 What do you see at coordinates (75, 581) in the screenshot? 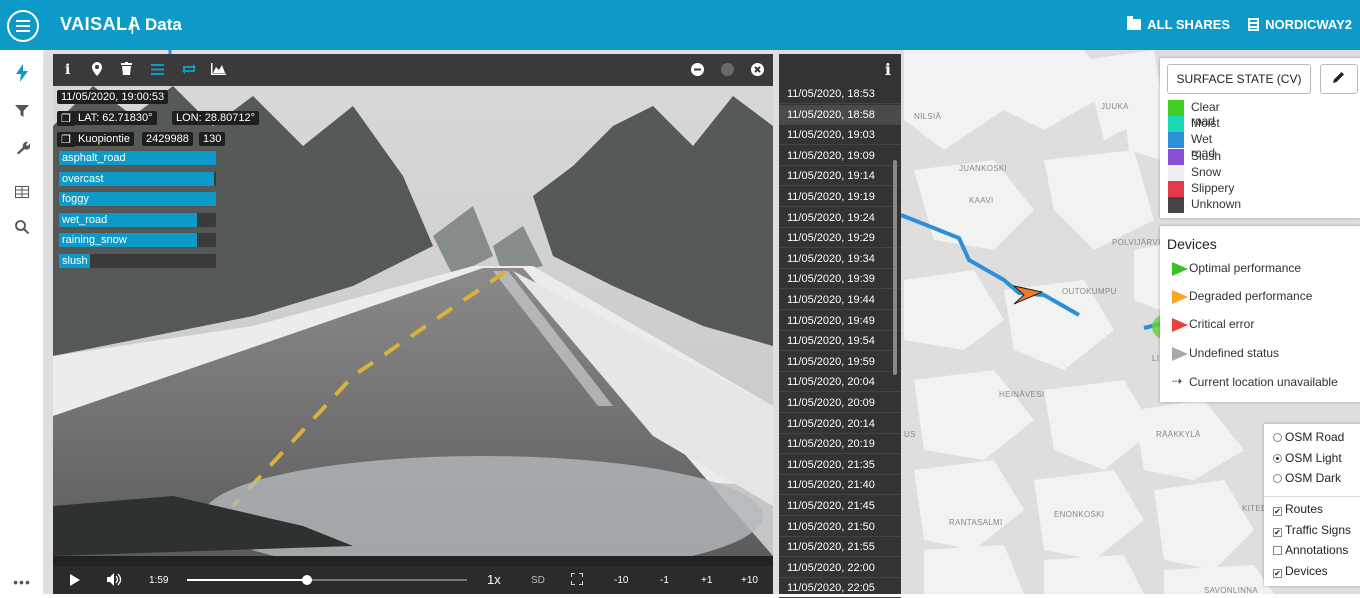
I see `play-icon` at bounding box center [75, 581].